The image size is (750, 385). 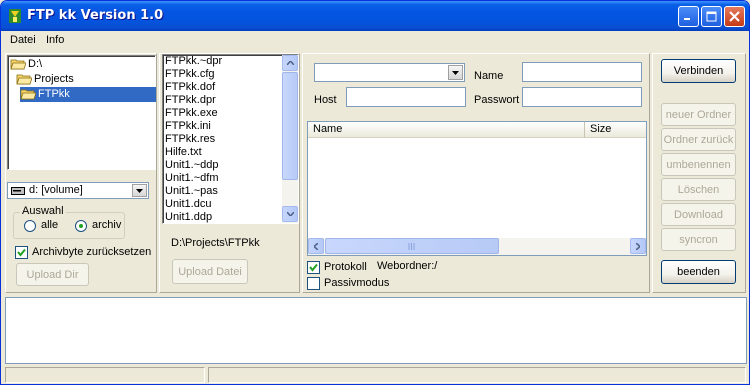 I want to click on name-input, so click(x=582, y=72).